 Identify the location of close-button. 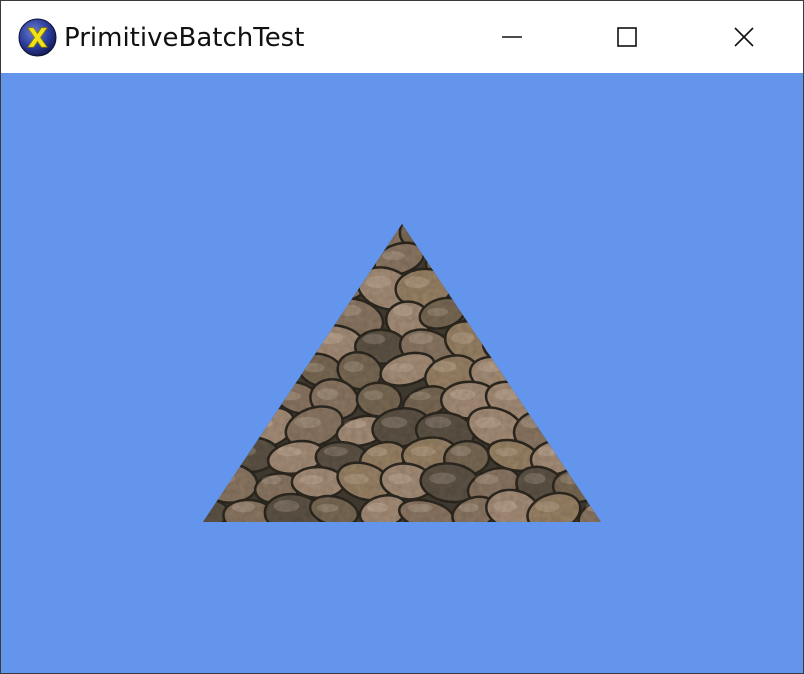
(744, 37).